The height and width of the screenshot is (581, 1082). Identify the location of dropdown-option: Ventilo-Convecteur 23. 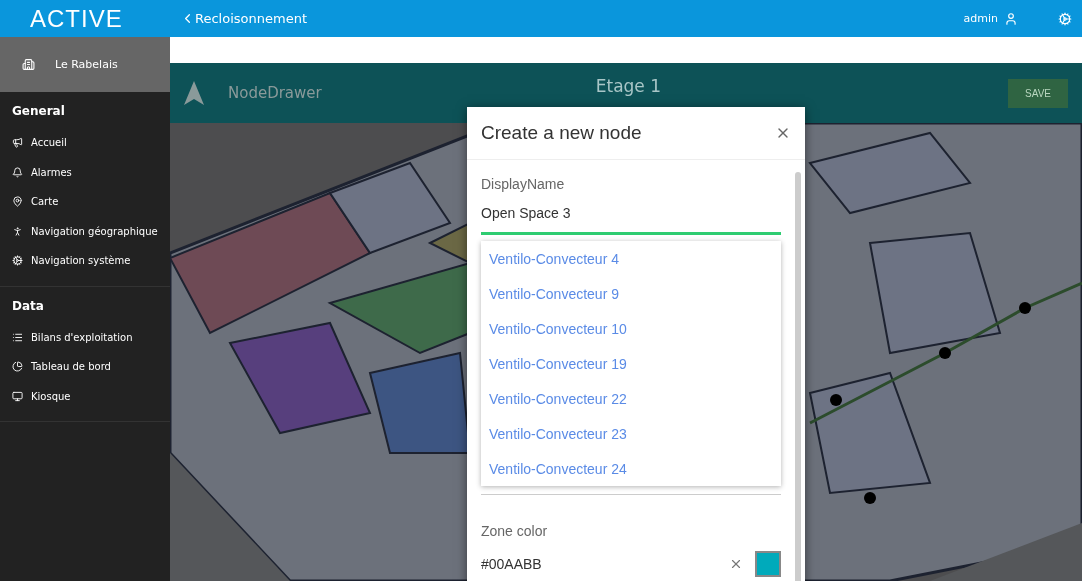
(631, 433).